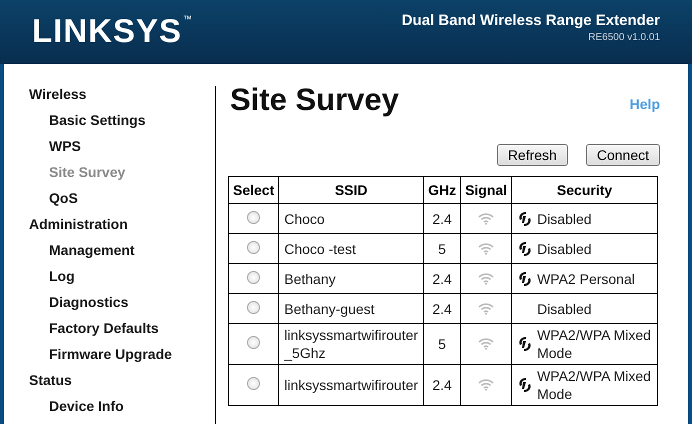 Image resolution: width=692 pixels, height=424 pixels. I want to click on sidebar-item: Management, so click(122, 255).